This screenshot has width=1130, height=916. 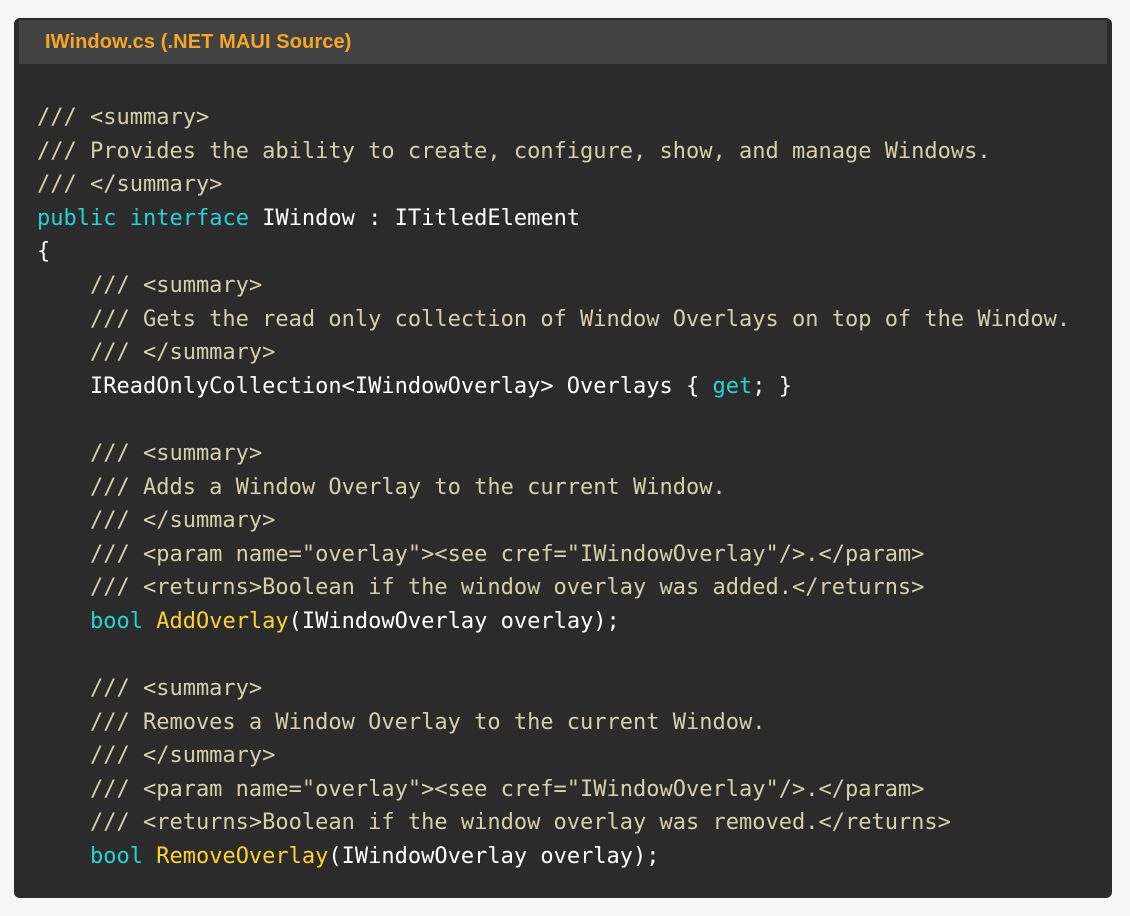 I want to click on file-title: IWindow.cs (.NET MAUI Source), so click(x=198, y=41).